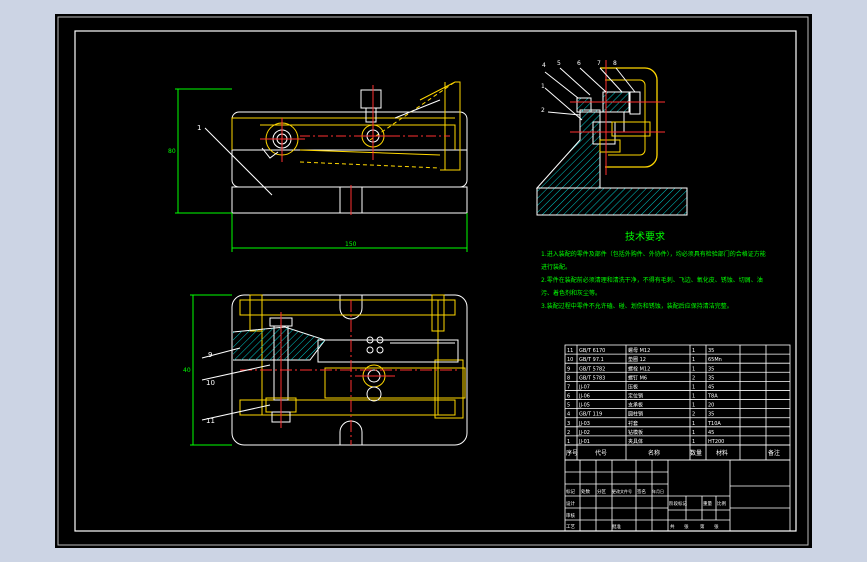 This screenshot has height=562, width=867. What do you see at coordinates (635, 432) in the screenshot?
I see `parts-row-name: 钻模板` at bounding box center [635, 432].